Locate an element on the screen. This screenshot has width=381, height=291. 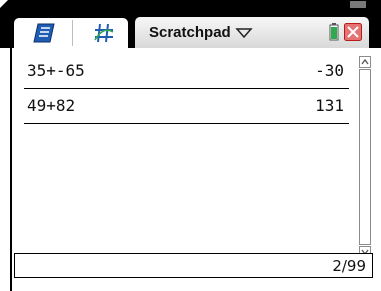
history-expression: 35+-65 is located at coordinates (56, 70).